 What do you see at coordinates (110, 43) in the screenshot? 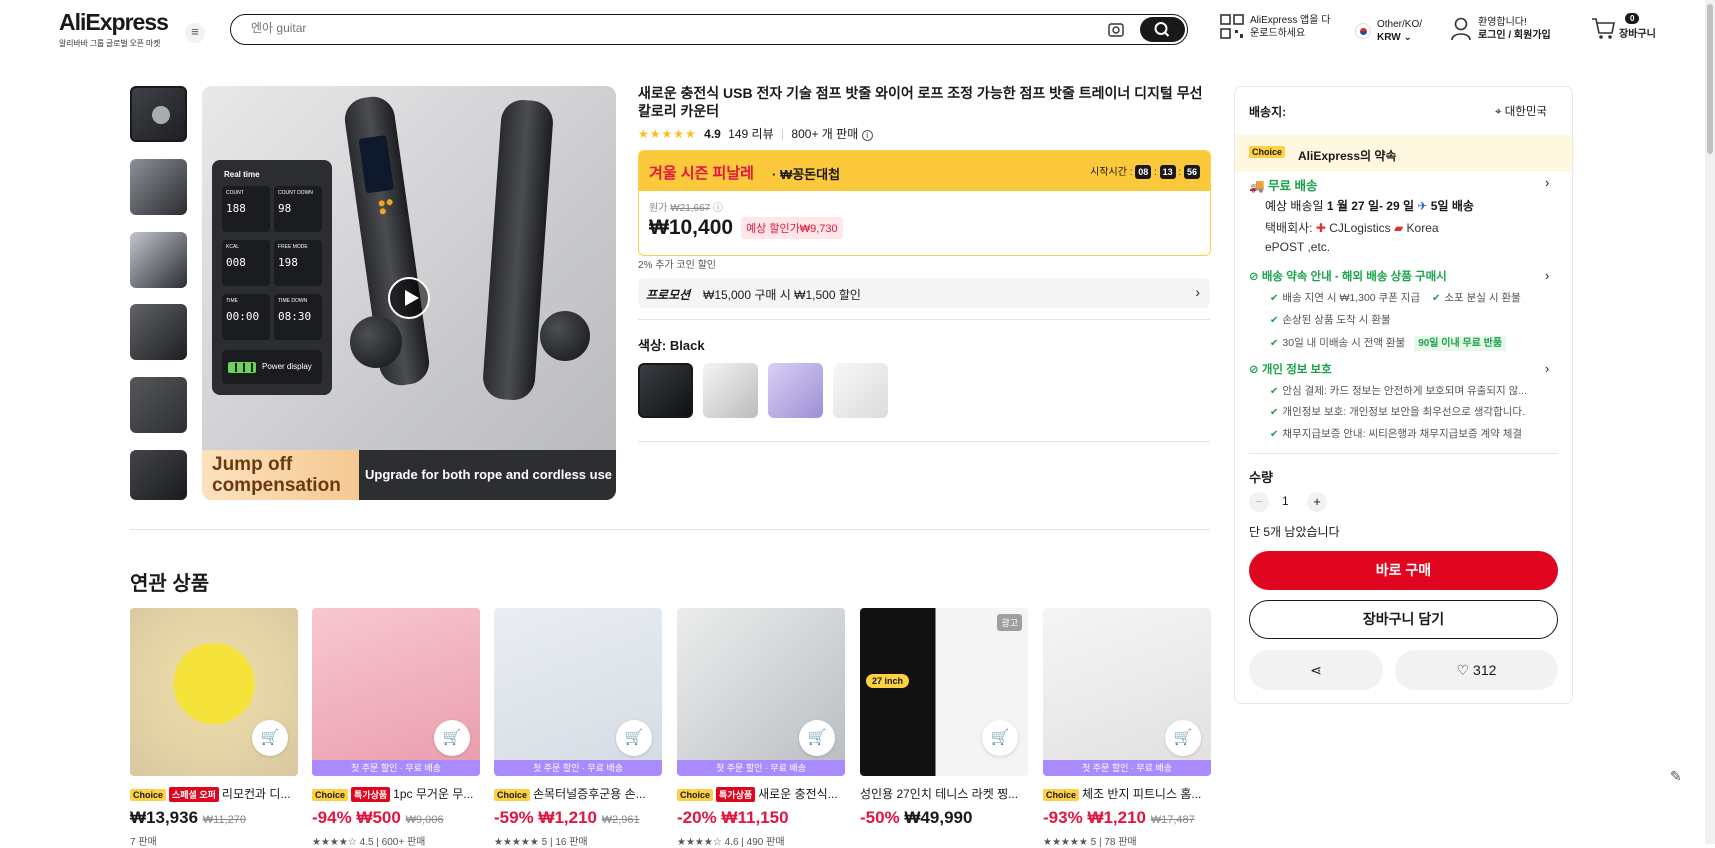
I see `logo-tagline: 알리바바 그룹 글로벌 오픈 마켓` at bounding box center [110, 43].